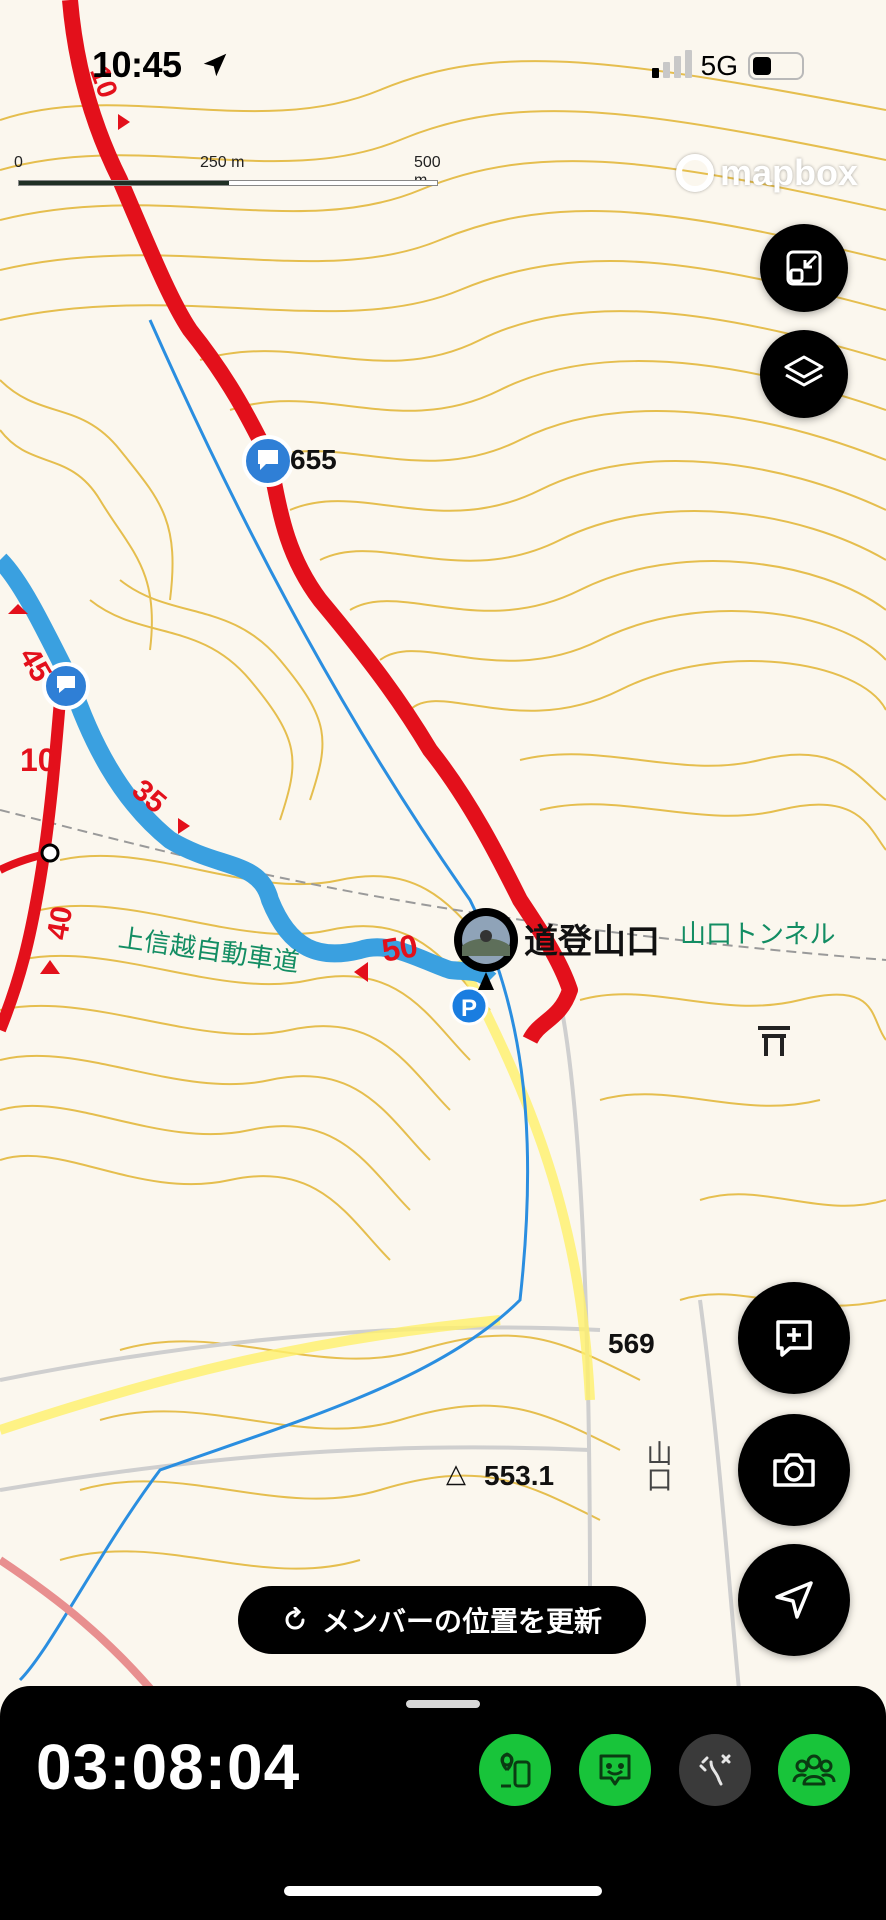 Image resolution: width=886 pixels, height=1920 pixels. Describe the element at coordinates (313, 459) in the screenshot. I see `waypoint-elevation-label: 655` at that location.